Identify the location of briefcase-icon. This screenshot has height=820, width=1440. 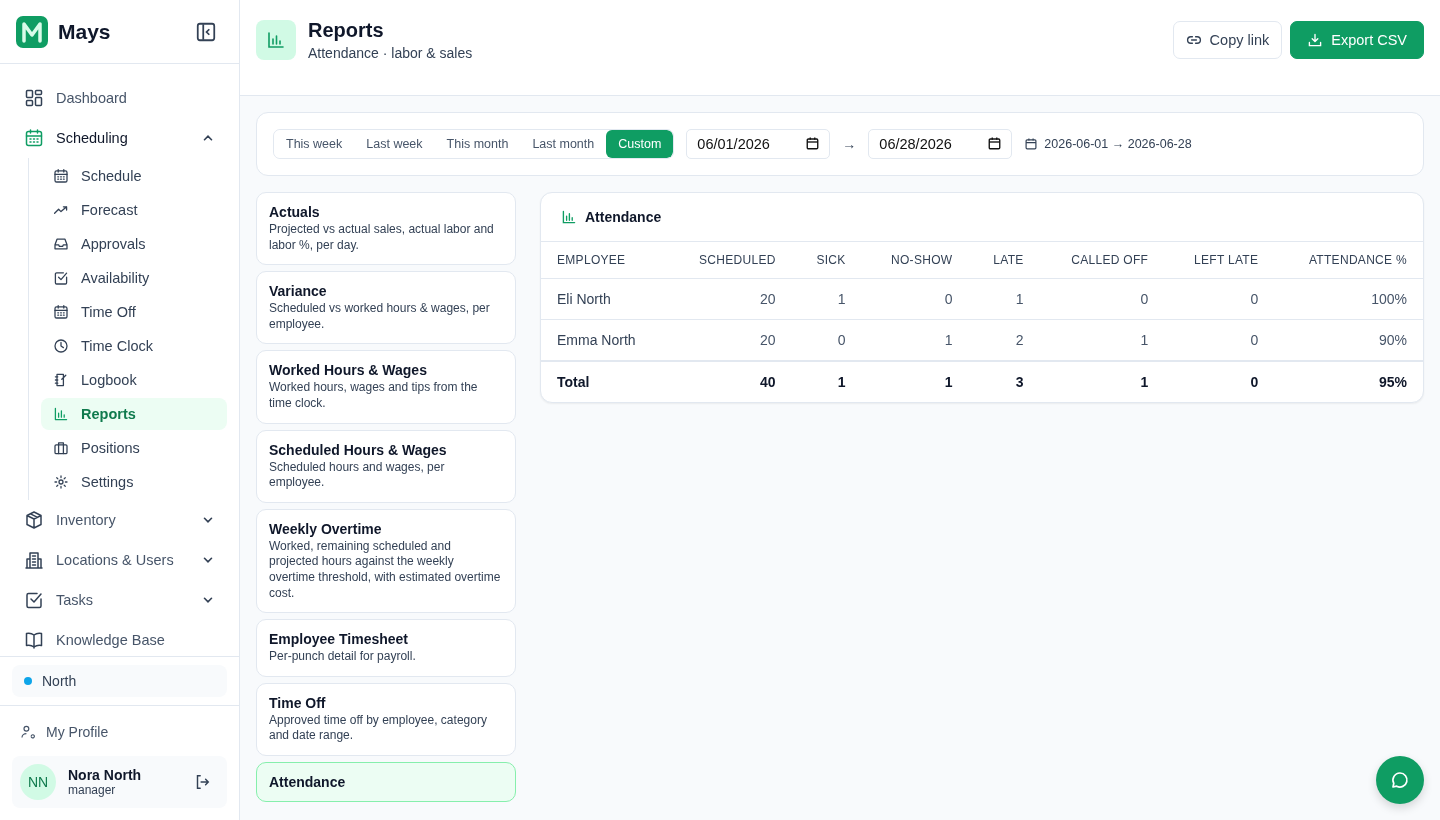
(61, 448).